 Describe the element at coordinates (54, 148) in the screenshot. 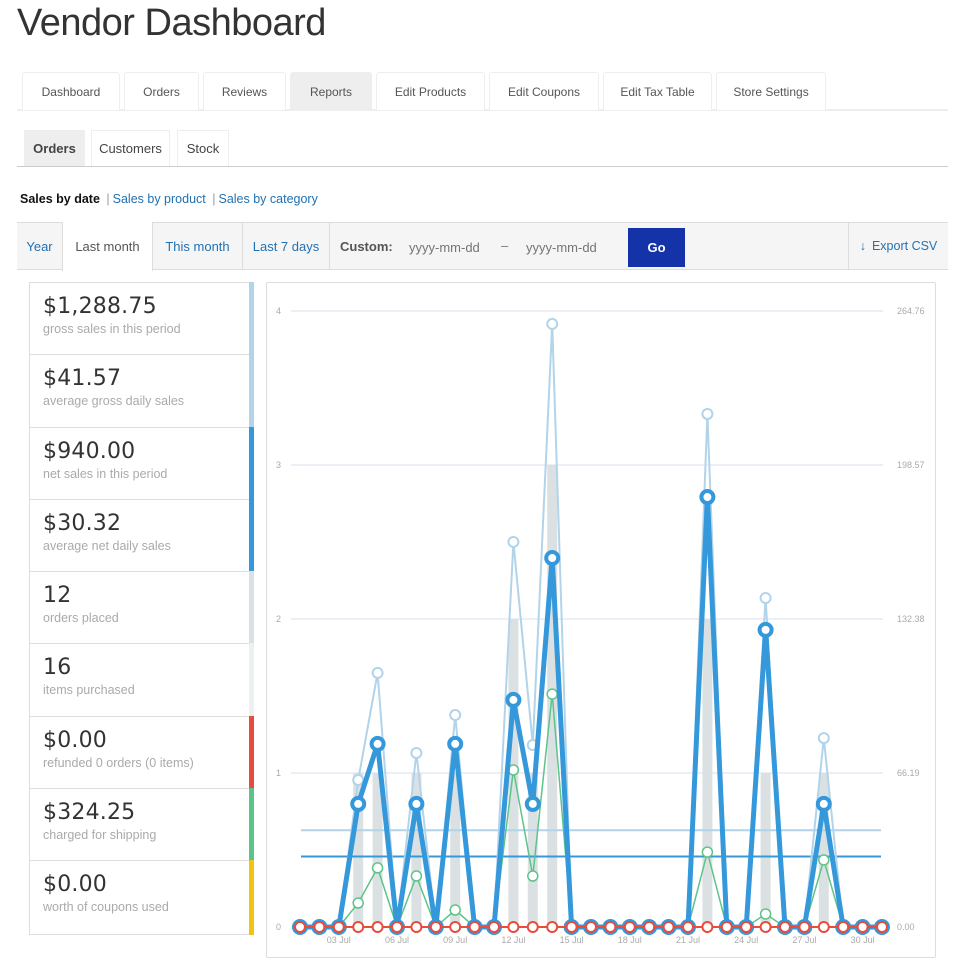

I see `subtab-orders: Orders` at that location.